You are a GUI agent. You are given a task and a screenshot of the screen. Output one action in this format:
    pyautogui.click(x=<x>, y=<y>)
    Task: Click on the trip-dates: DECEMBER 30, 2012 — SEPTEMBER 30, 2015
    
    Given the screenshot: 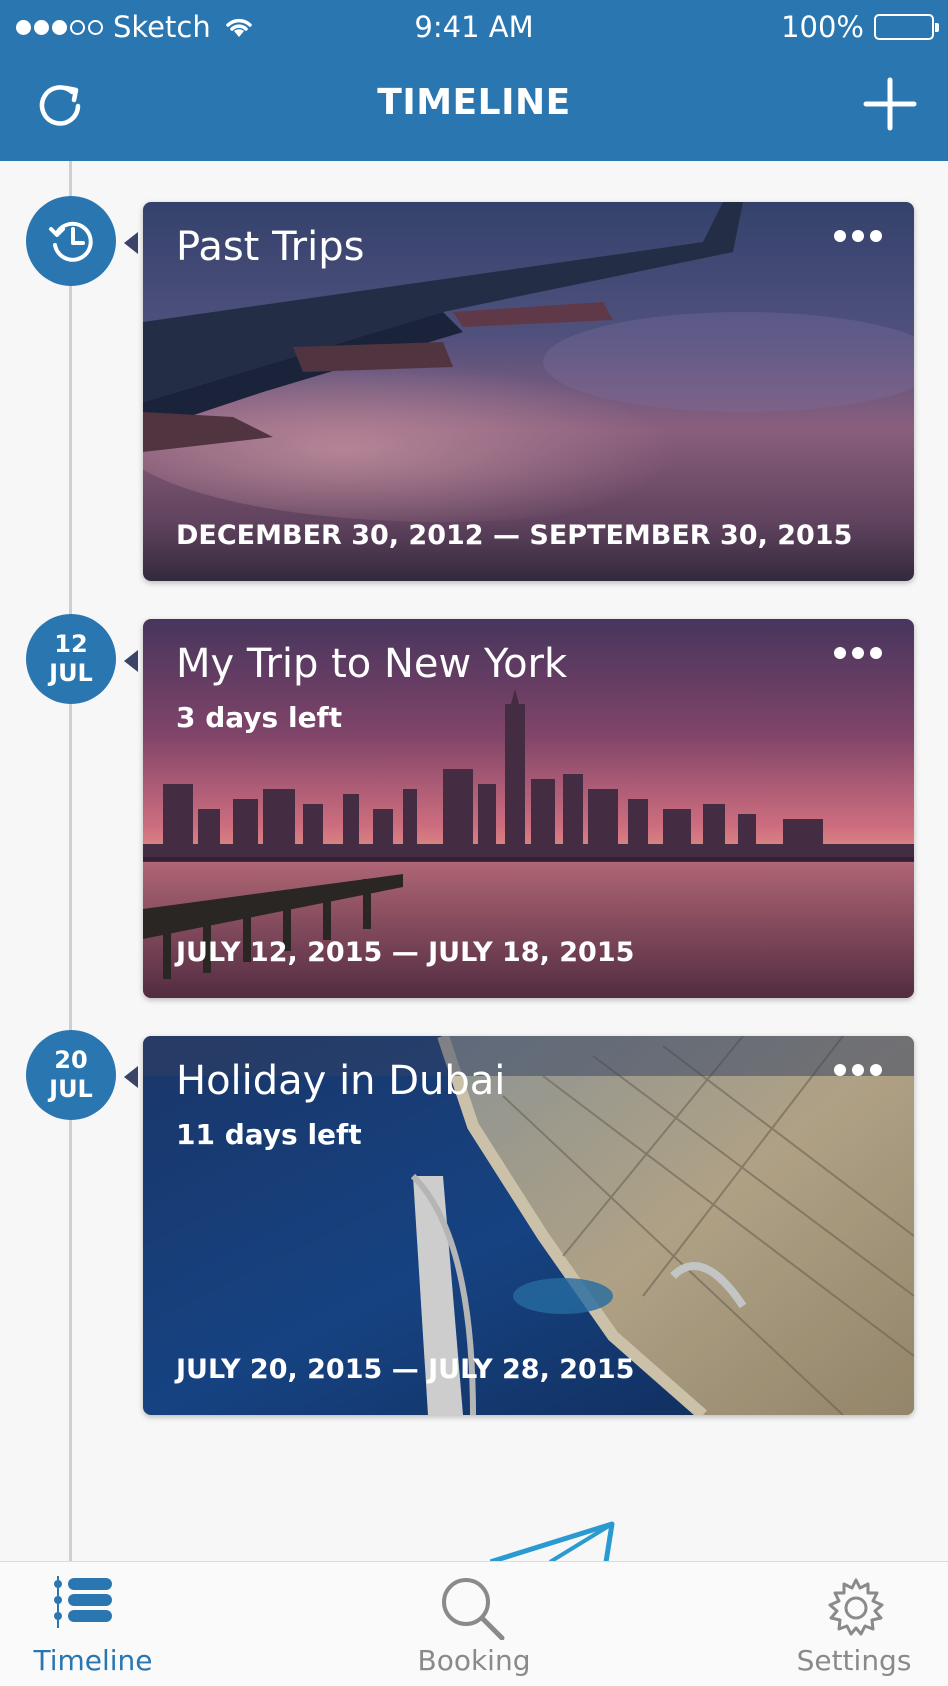 What is the action you would take?
    pyautogui.click(x=514, y=535)
    